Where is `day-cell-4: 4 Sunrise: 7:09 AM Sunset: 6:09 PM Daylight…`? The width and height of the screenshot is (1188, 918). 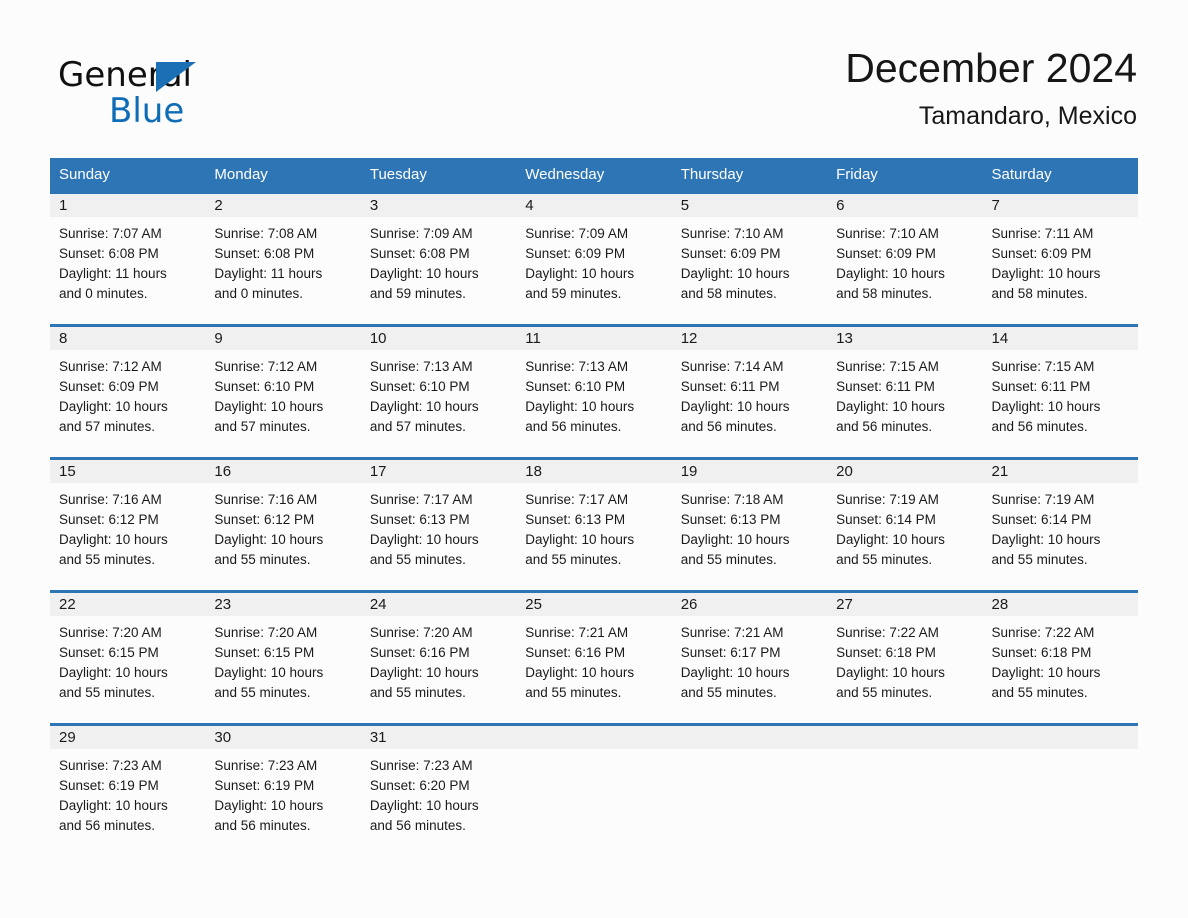 day-cell-4: 4 Sunrise: 7:09 AM Sunset: 6:09 PM Daylight… is located at coordinates (594, 257).